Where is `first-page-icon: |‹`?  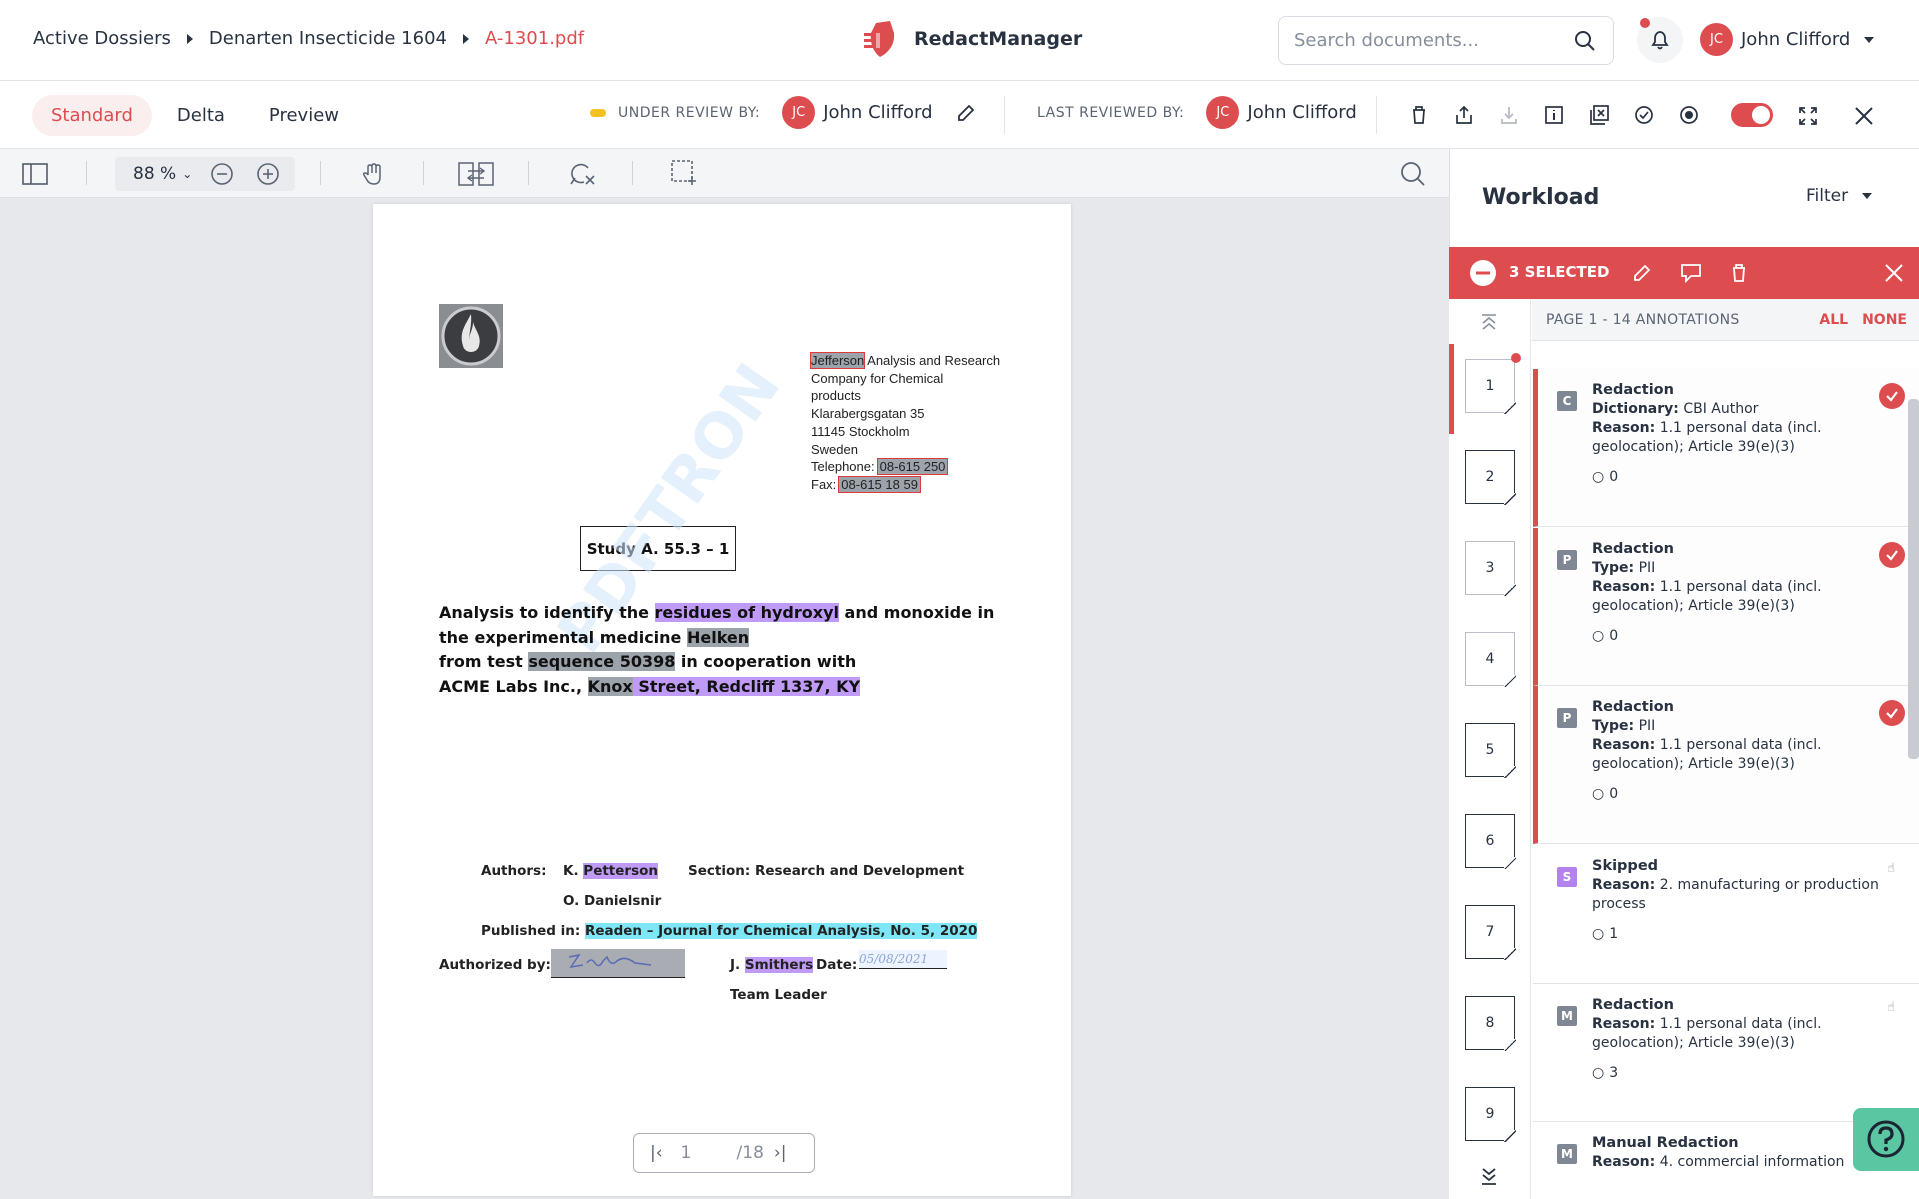 first-page-icon: |‹ is located at coordinates (656, 1153).